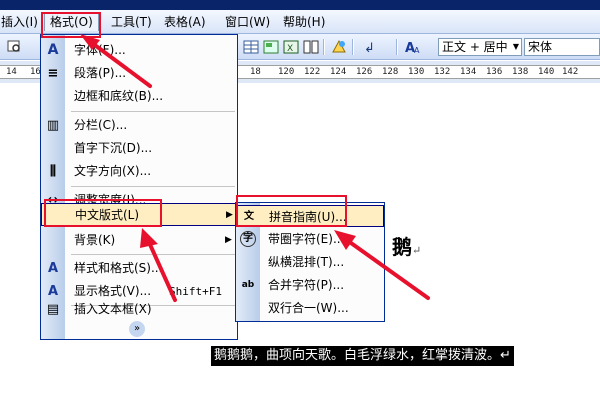  Describe the element at coordinates (137, 329) in the screenshot. I see `expand-menu-icon: »` at that location.